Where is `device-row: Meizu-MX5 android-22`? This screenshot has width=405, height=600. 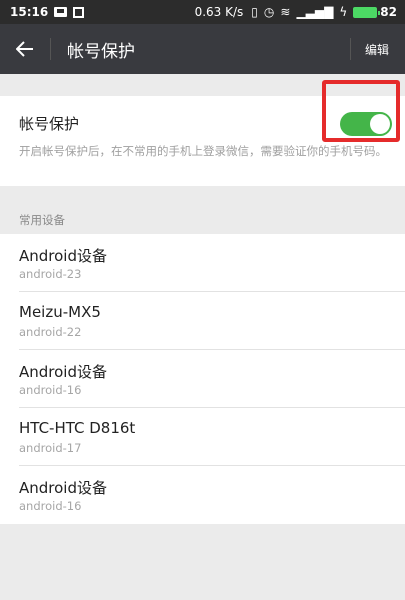
device-row: Meizu-MX5 android-22 is located at coordinates (212, 321).